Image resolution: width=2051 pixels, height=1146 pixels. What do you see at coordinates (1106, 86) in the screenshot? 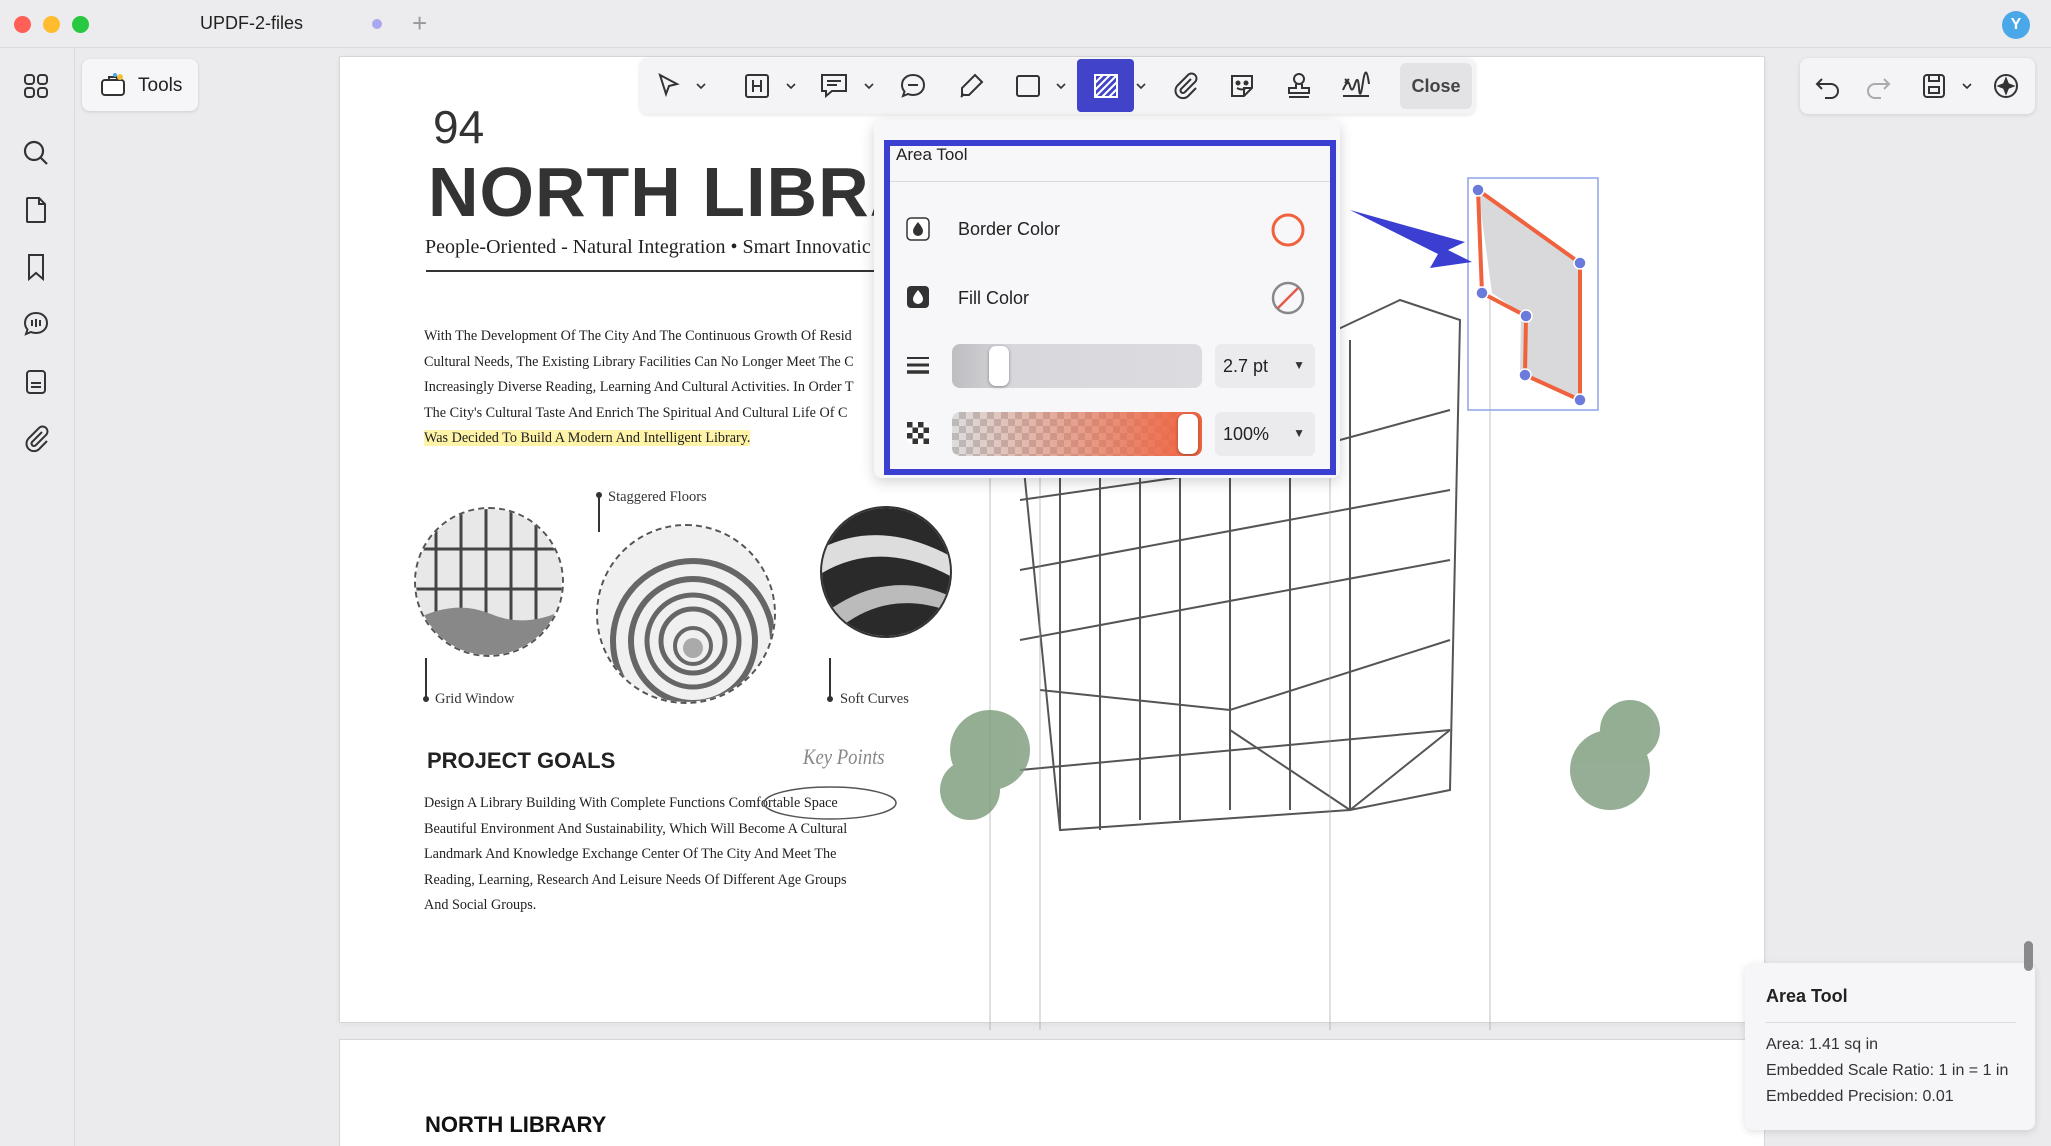
I see `area-tool-icon` at bounding box center [1106, 86].